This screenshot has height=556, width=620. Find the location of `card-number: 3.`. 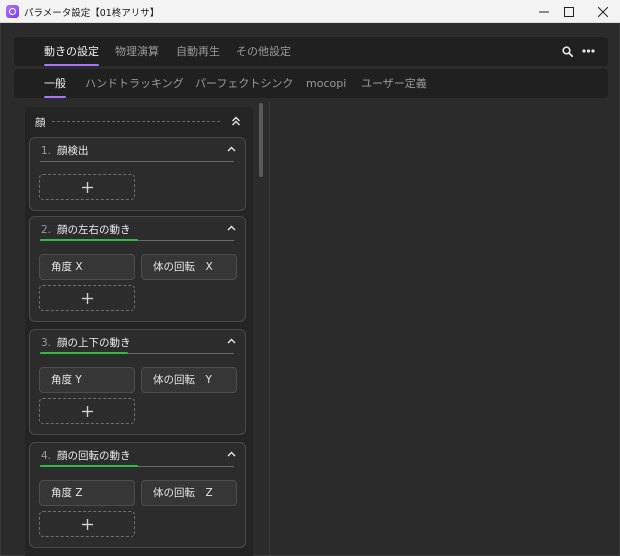

card-number: 3. is located at coordinates (46, 343).